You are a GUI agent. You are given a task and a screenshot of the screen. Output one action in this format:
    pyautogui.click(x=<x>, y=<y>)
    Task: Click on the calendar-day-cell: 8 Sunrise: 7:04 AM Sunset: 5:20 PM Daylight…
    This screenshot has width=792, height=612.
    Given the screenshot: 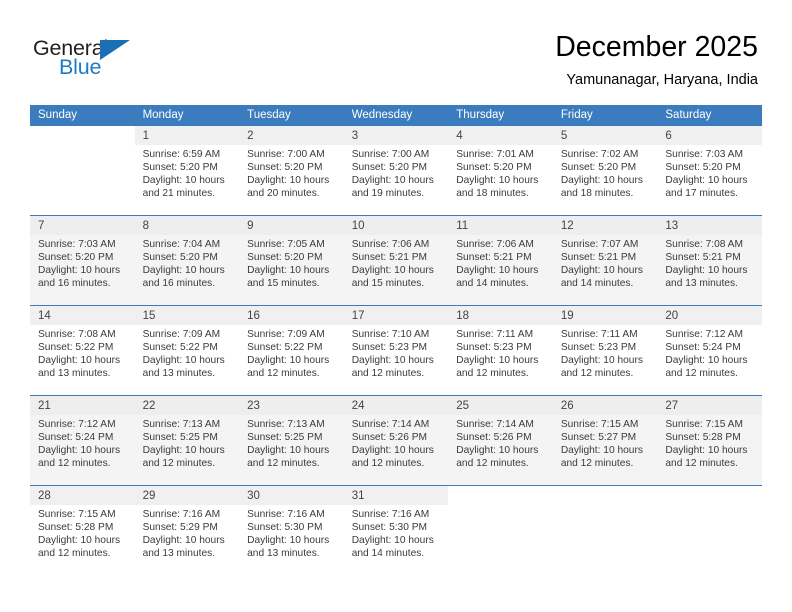 What is the action you would take?
    pyautogui.click(x=187, y=260)
    